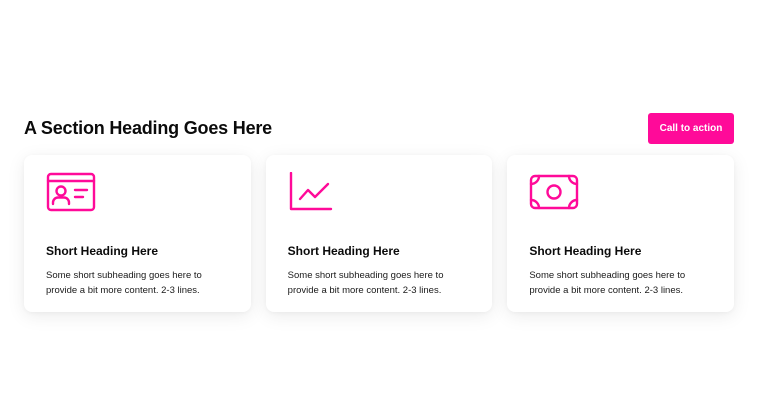 The height and width of the screenshot is (420, 760). What do you see at coordinates (314, 192) in the screenshot?
I see `line-chart-icon` at bounding box center [314, 192].